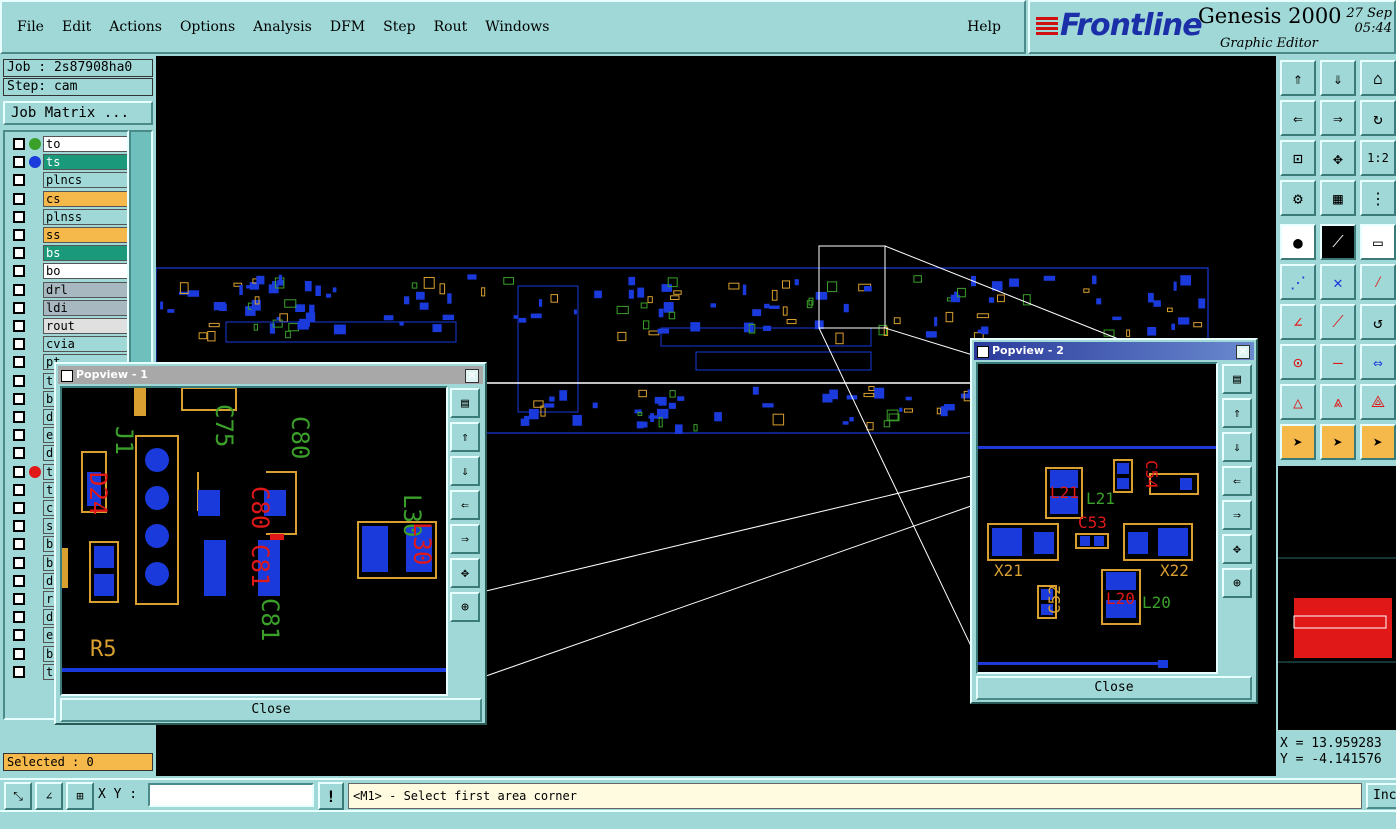  I want to click on overview-map, so click(1337, 598).